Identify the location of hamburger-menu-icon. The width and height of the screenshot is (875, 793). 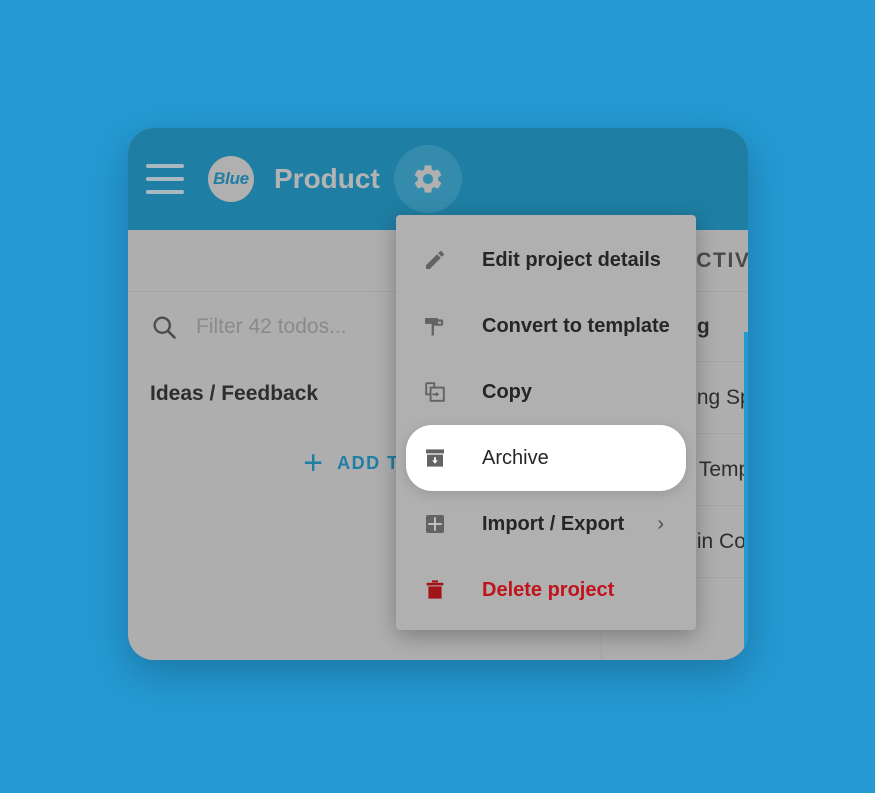
(165, 179).